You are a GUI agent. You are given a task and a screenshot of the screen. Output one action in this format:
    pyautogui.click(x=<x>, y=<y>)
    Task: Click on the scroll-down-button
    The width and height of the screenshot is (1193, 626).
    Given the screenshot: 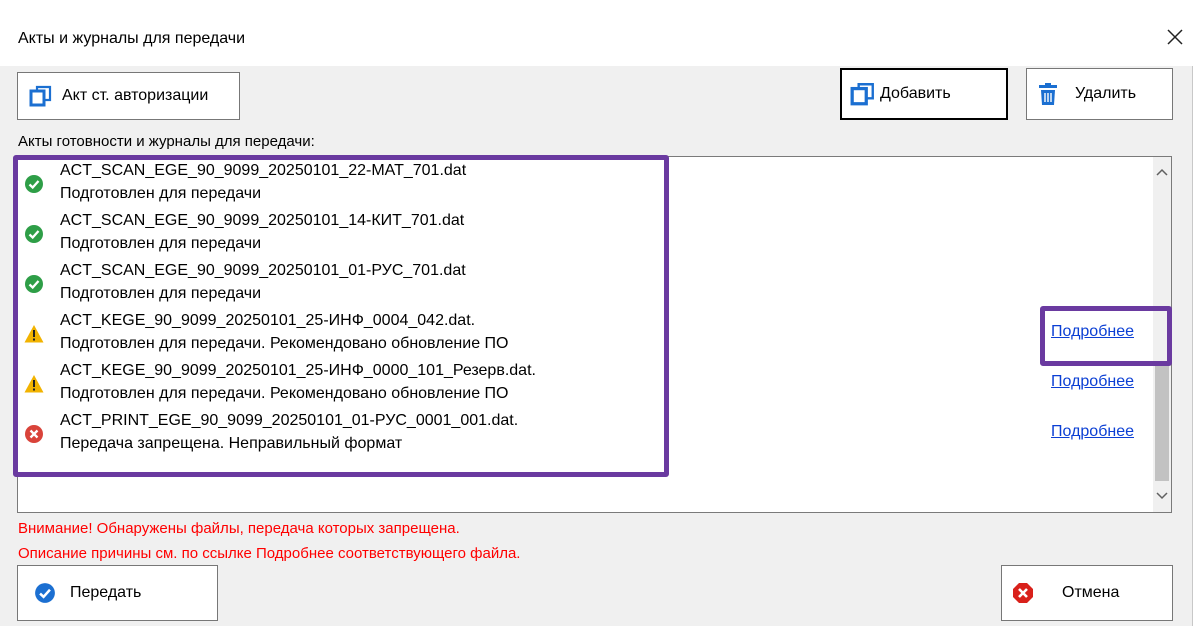 What is the action you would take?
    pyautogui.click(x=1162, y=496)
    